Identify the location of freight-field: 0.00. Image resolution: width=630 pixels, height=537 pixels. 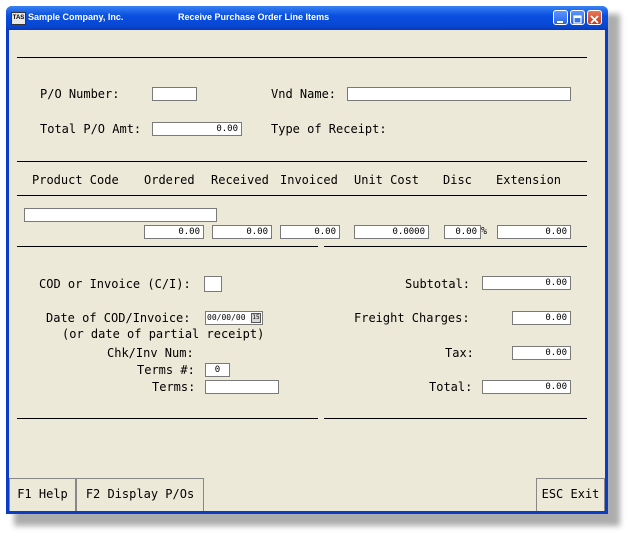
(541, 318).